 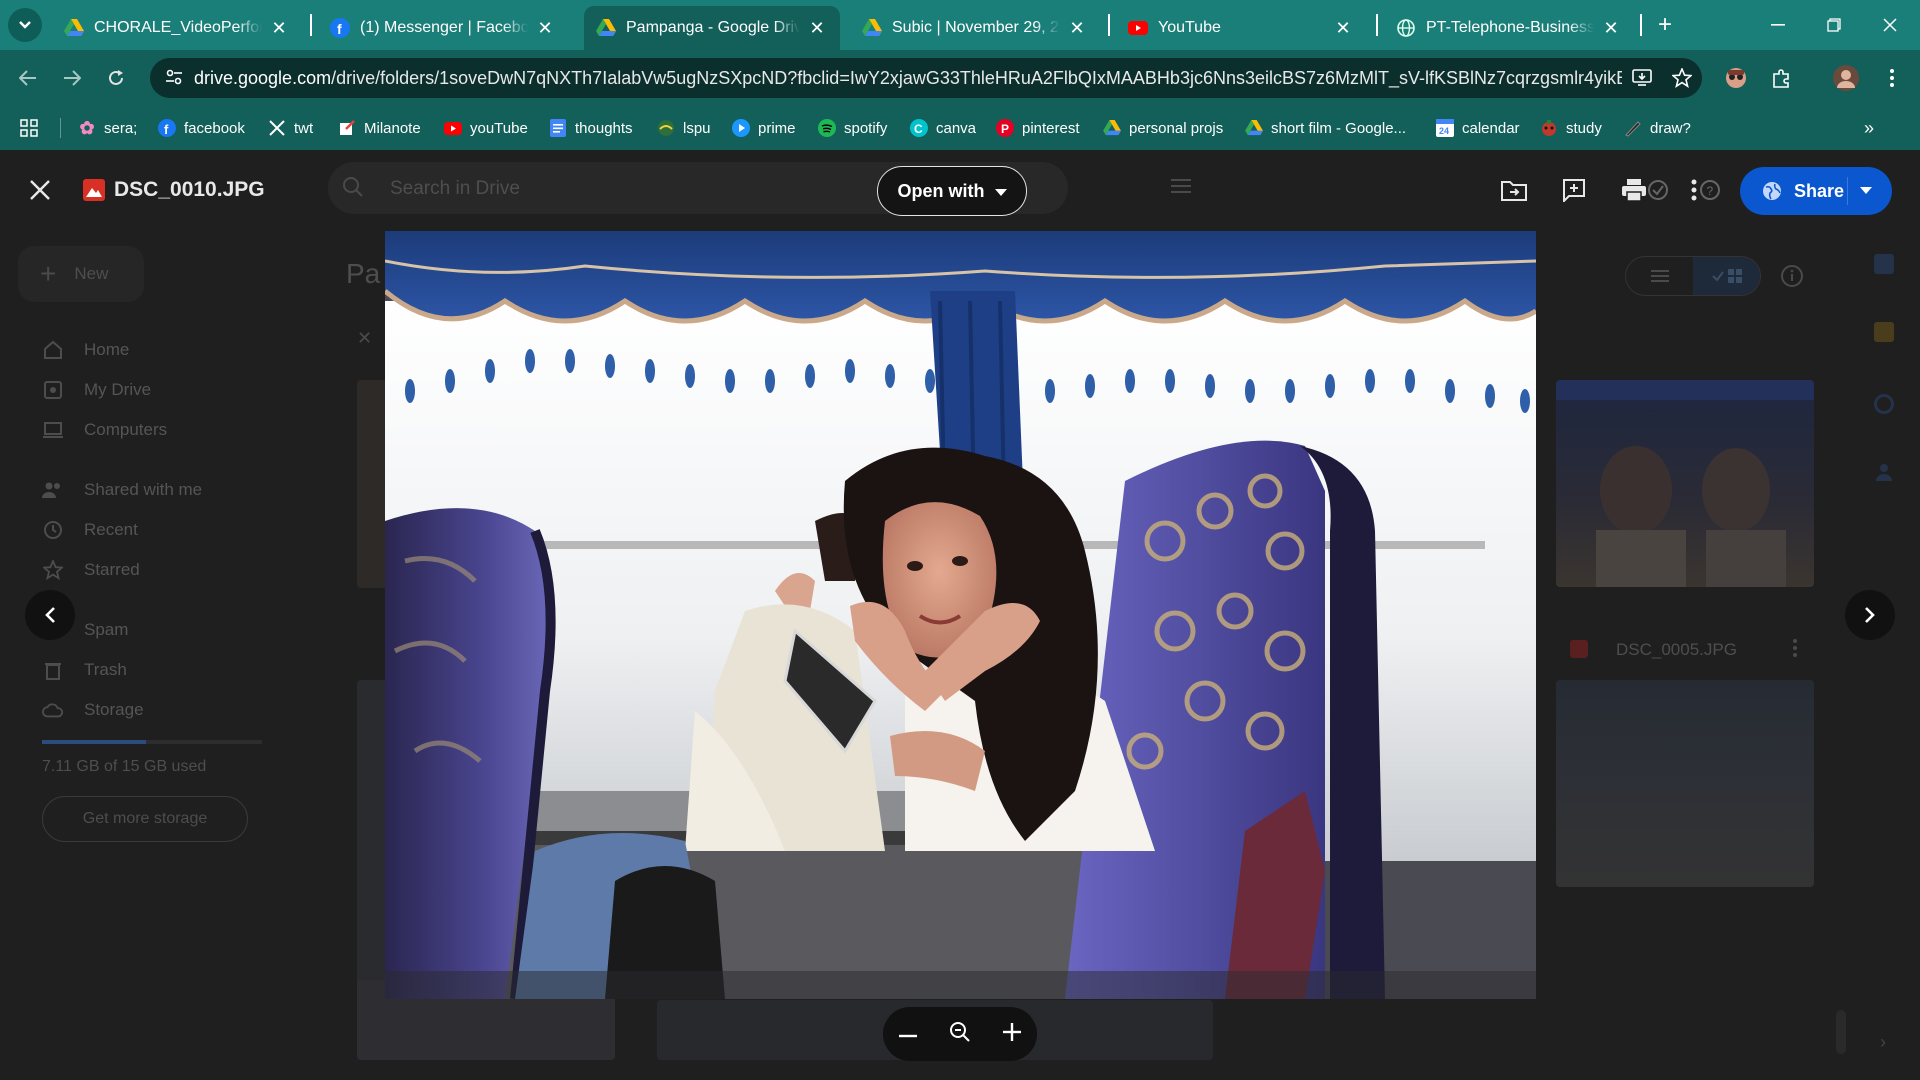 I want to click on facebook-icon: f, so click(x=340, y=28).